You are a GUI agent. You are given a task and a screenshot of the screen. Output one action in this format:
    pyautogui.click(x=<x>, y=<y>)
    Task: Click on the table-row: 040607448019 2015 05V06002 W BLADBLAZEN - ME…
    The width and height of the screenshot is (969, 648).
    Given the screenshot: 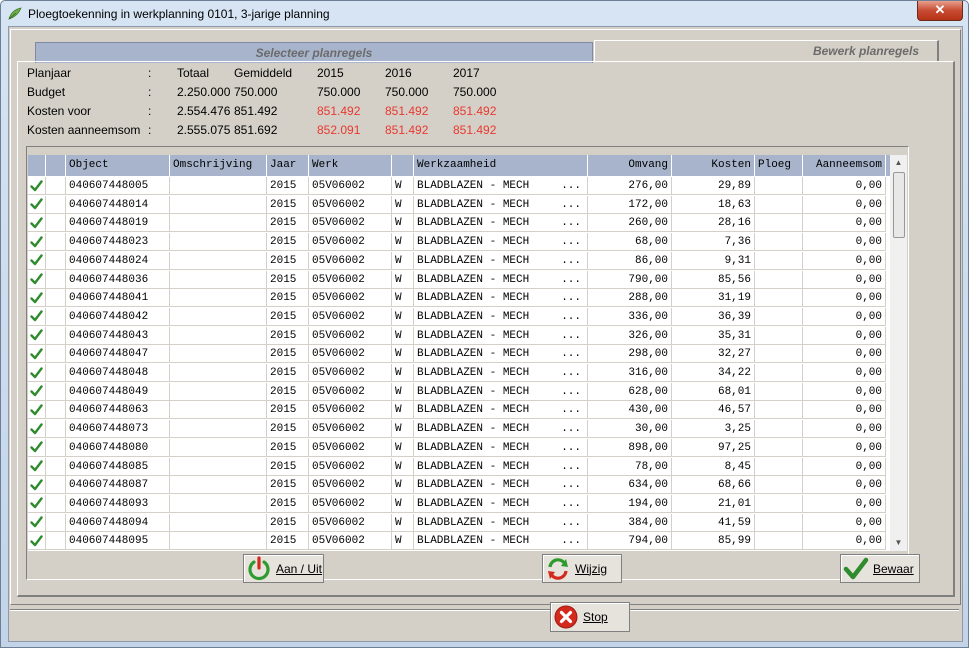 What is the action you would take?
    pyautogui.click(x=459, y=223)
    